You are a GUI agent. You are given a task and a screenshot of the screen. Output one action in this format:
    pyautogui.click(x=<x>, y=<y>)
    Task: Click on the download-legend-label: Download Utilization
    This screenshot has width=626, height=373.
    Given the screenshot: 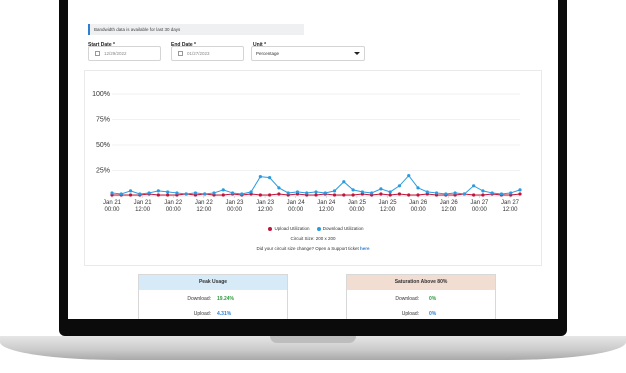 What is the action you would take?
    pyautogui.click(x=343, y=228)
    